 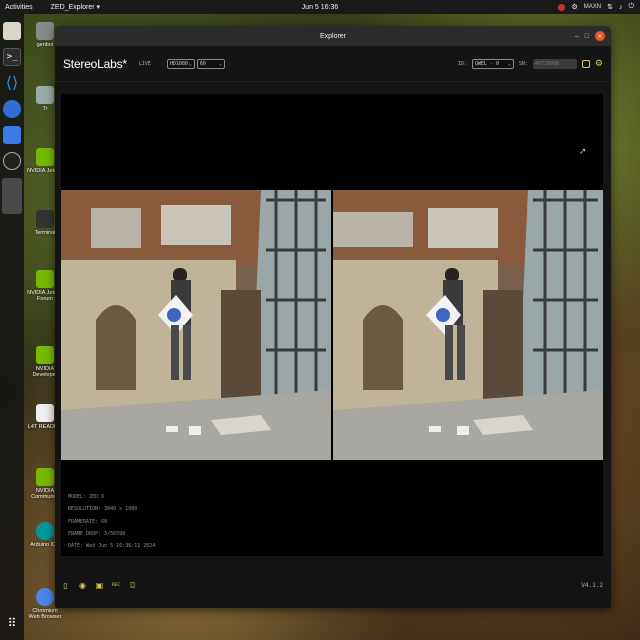 What do you see at coordinates (12, 31) in the screenshot?
I see `files-icon` at bounding box center [12, 31].